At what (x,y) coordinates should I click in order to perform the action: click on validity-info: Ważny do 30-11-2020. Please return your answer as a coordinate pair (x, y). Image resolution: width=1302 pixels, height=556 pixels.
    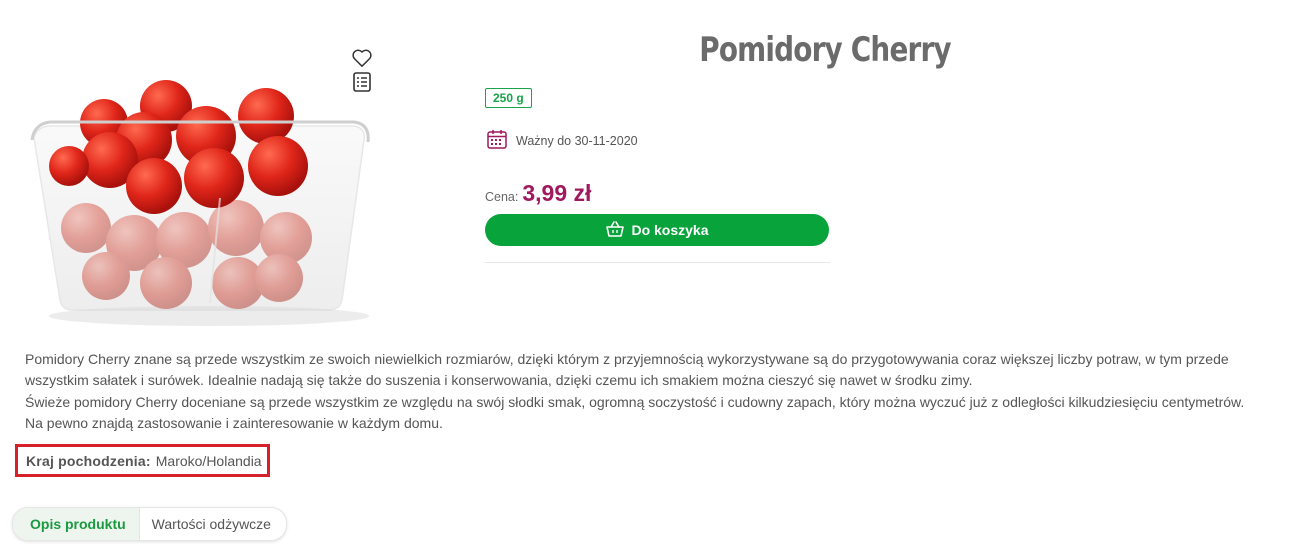
    Looking at the image, I should click on (562, 140).